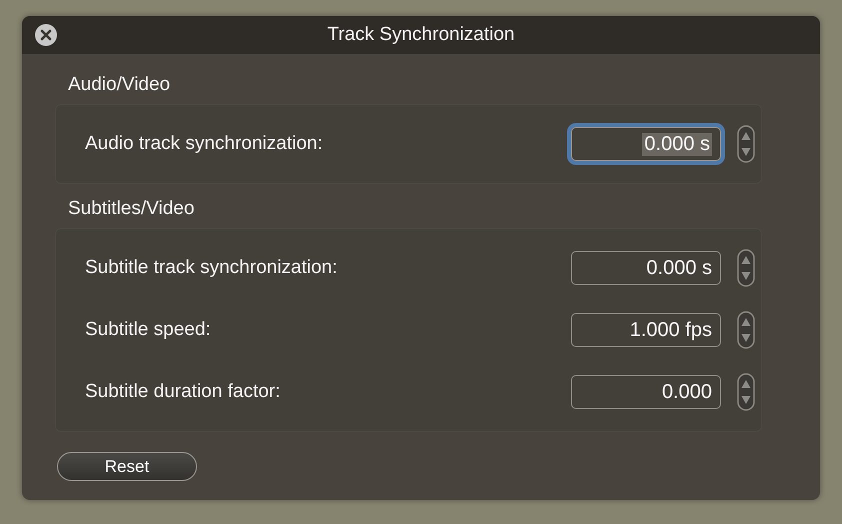 This screenshot has height=524, width=842. I want to click on number-field: 0.000 s, so click(646, 268).